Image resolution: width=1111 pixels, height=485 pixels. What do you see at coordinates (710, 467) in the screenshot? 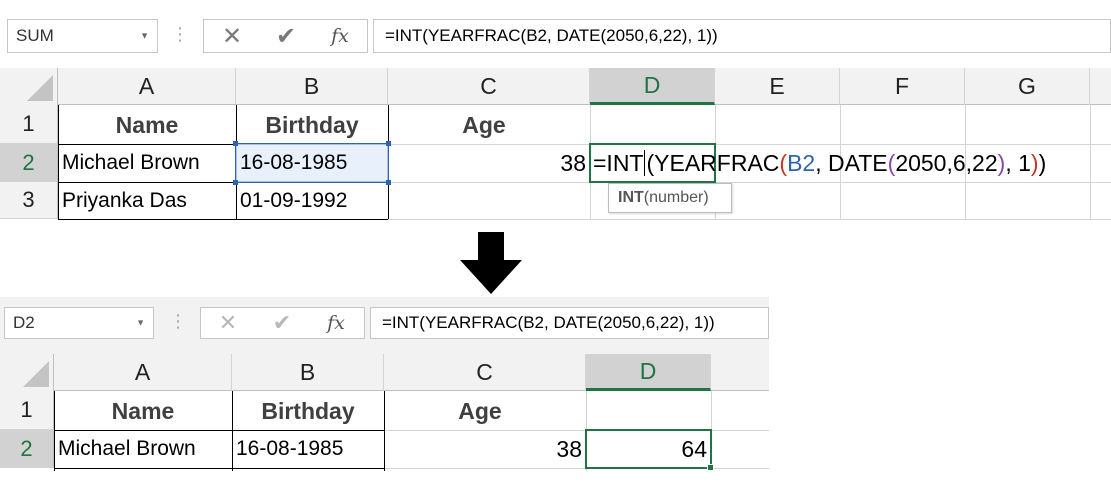
I see `fill-handle` at bounding box center [710, 467].